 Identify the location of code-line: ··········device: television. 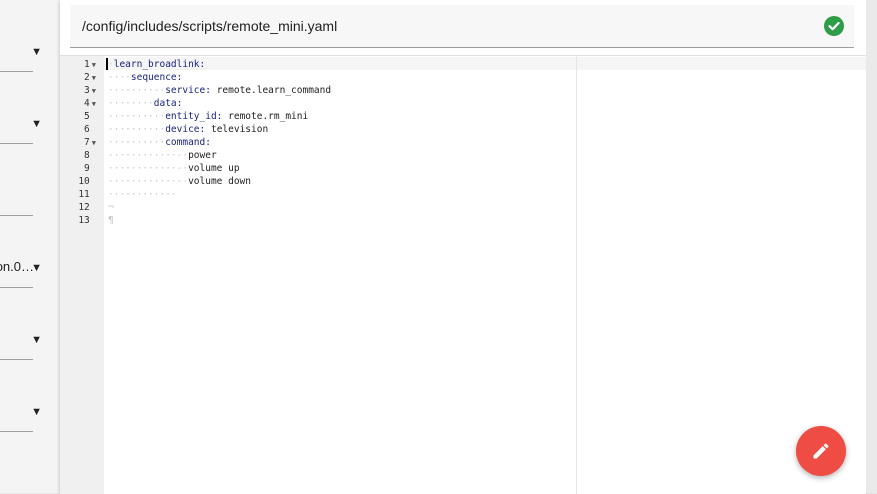
(188, 129).